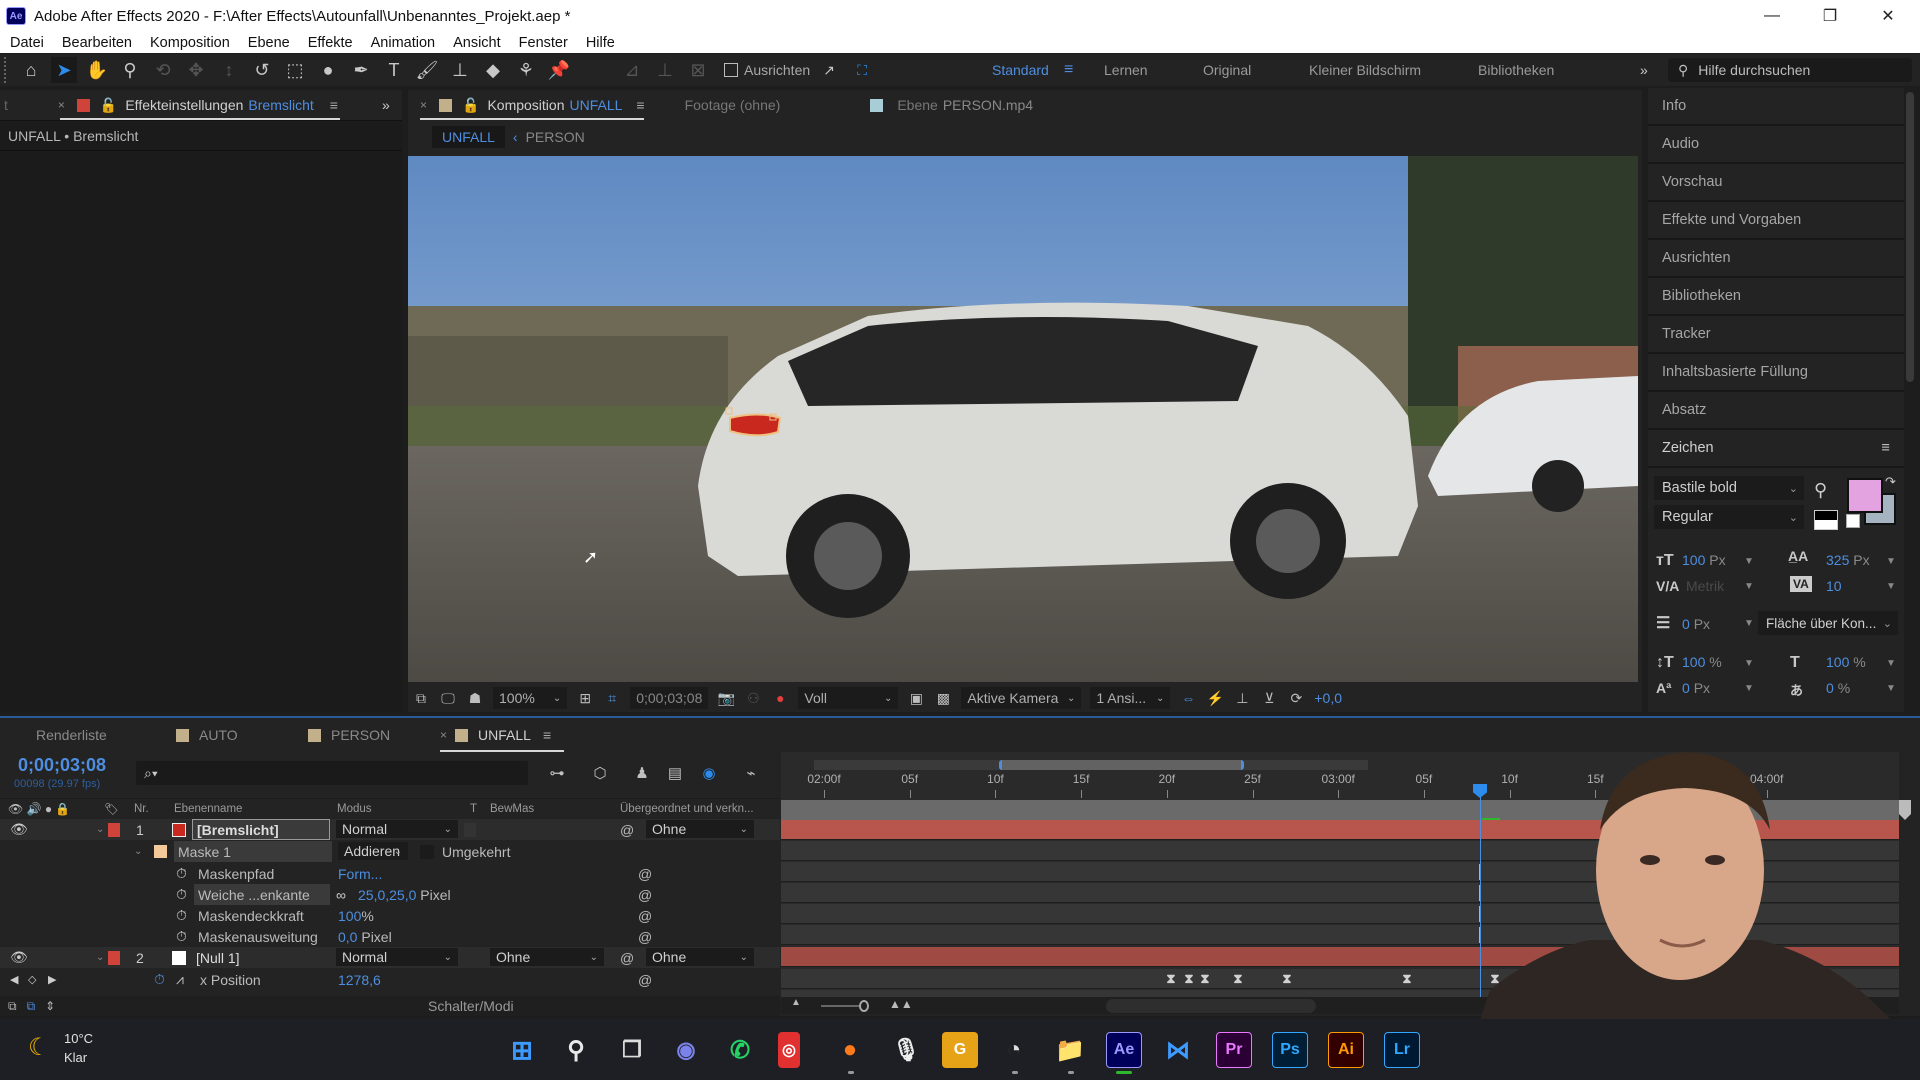  Describe the element at coordinates (421, 698) in the screenshot. I see `always-preview-icon: ⧉` at that location.